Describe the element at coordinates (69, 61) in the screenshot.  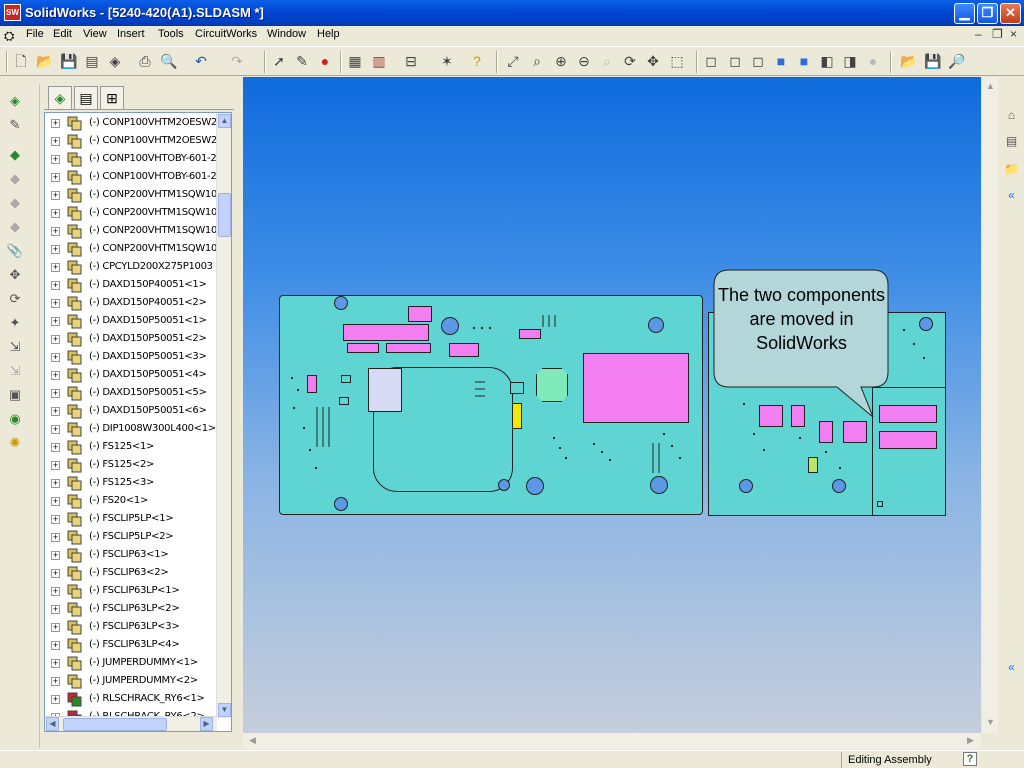
I see `save-icon: 💾` at that location.